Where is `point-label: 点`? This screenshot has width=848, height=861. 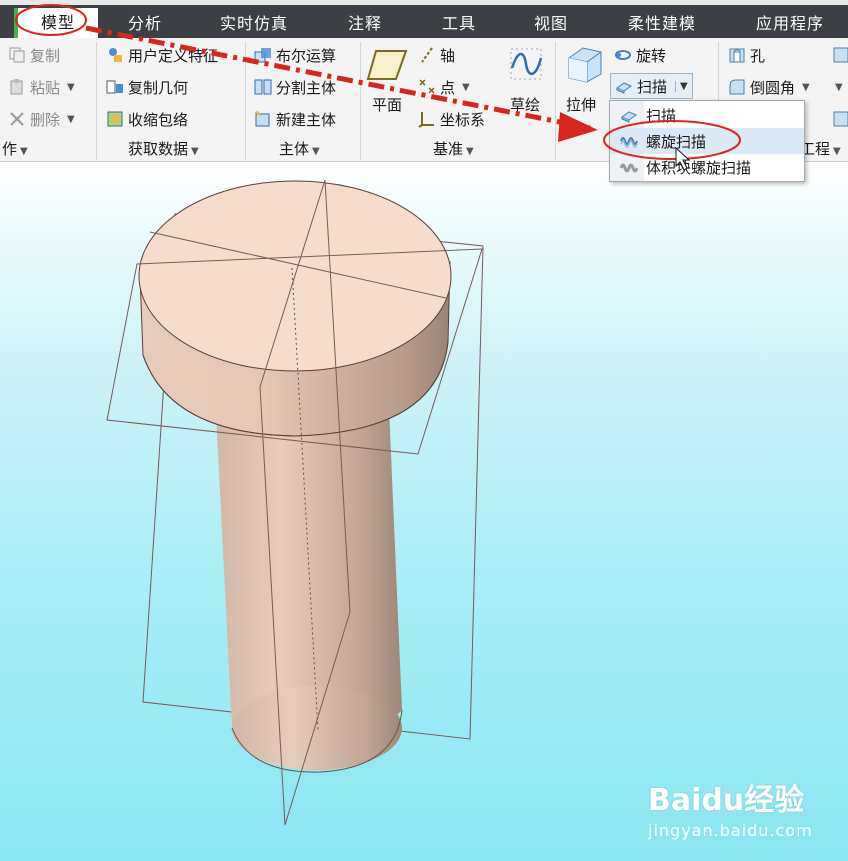 point-label: 点 is located at coordinates (448, 87).